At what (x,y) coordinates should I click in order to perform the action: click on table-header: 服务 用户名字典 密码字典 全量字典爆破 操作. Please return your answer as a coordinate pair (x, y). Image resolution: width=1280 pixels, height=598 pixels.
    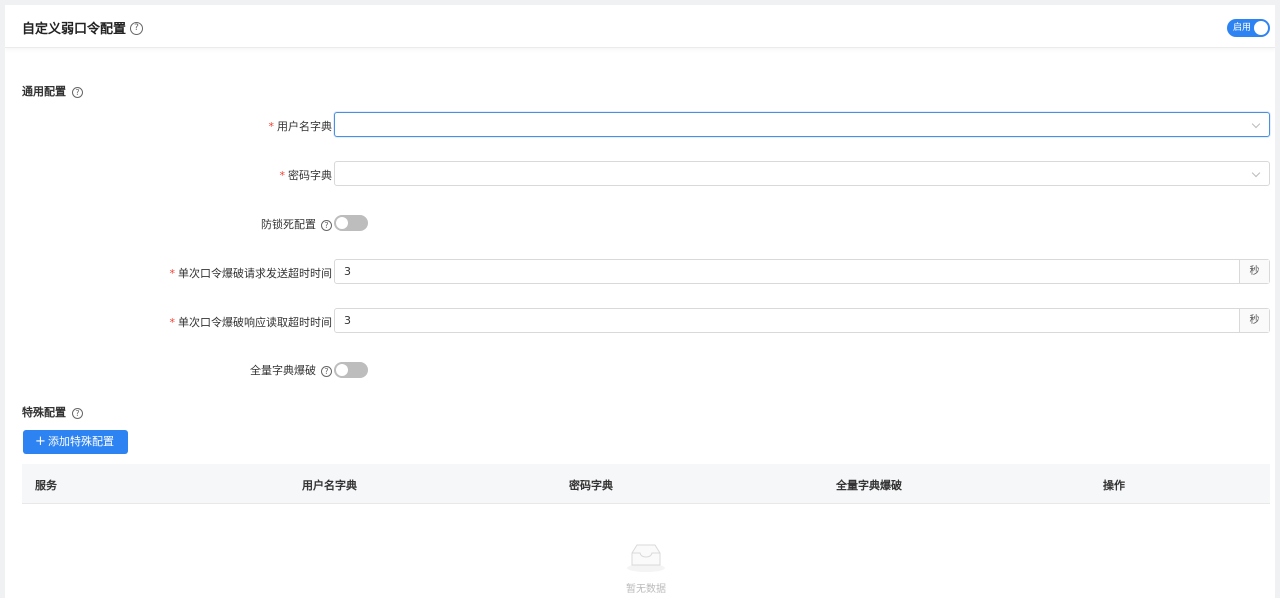
    Looking at the image, I should click on (646, 484).